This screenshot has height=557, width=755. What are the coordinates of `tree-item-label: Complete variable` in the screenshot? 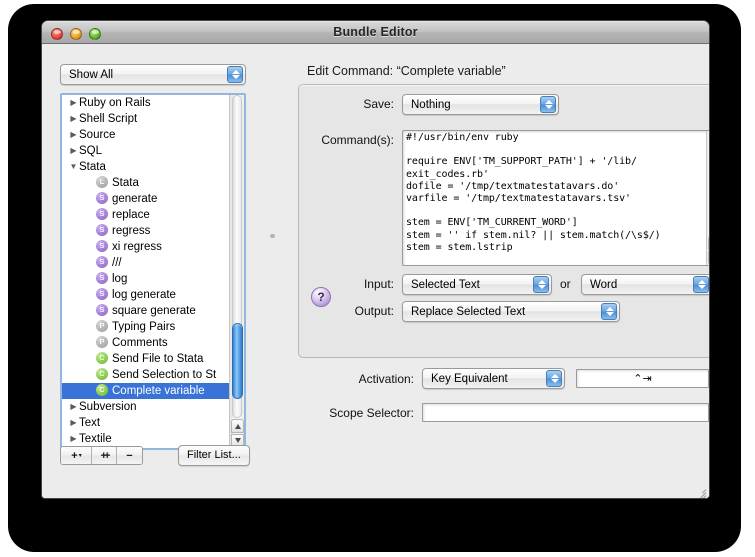 It's located at (158, 391).